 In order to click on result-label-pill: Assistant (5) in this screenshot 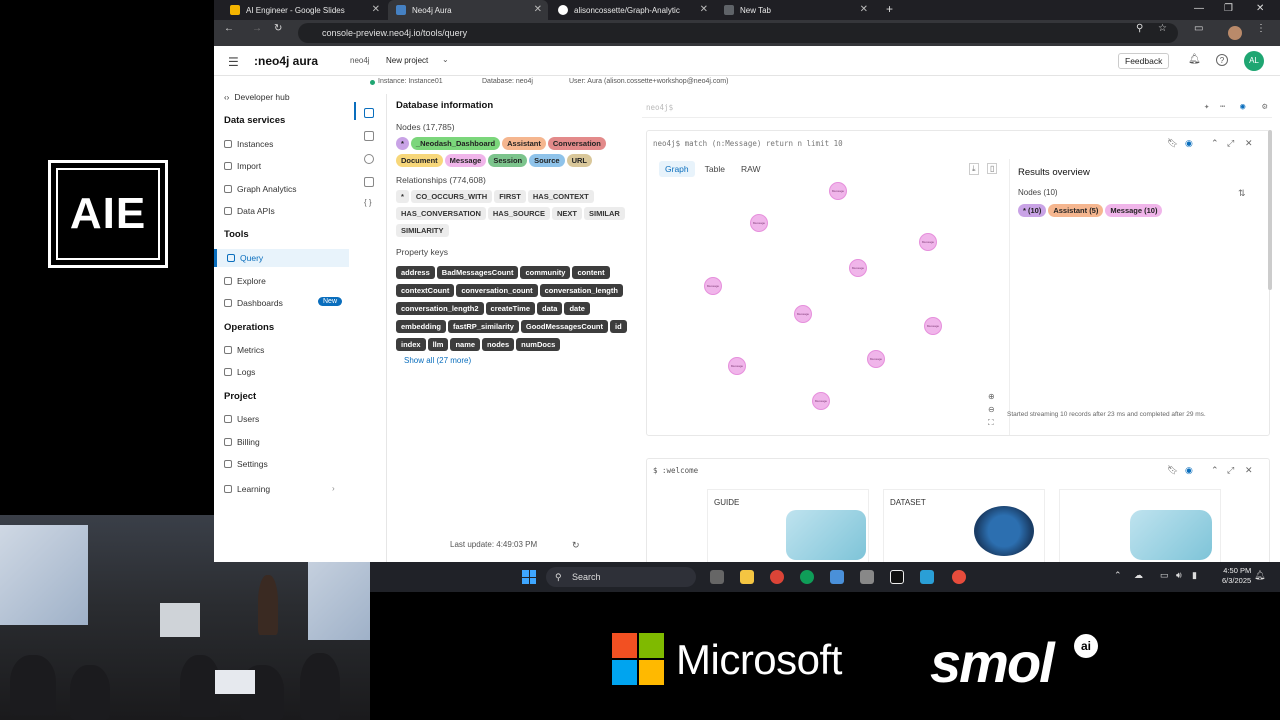, I will do `click(1076, 210)`.